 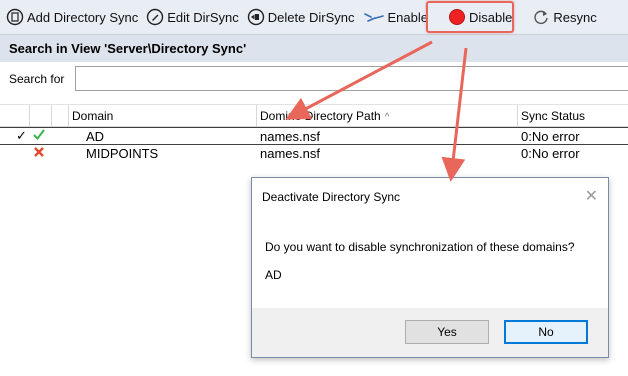 I want to click on column-header-domain: Domain, so click(x=92, y=116).